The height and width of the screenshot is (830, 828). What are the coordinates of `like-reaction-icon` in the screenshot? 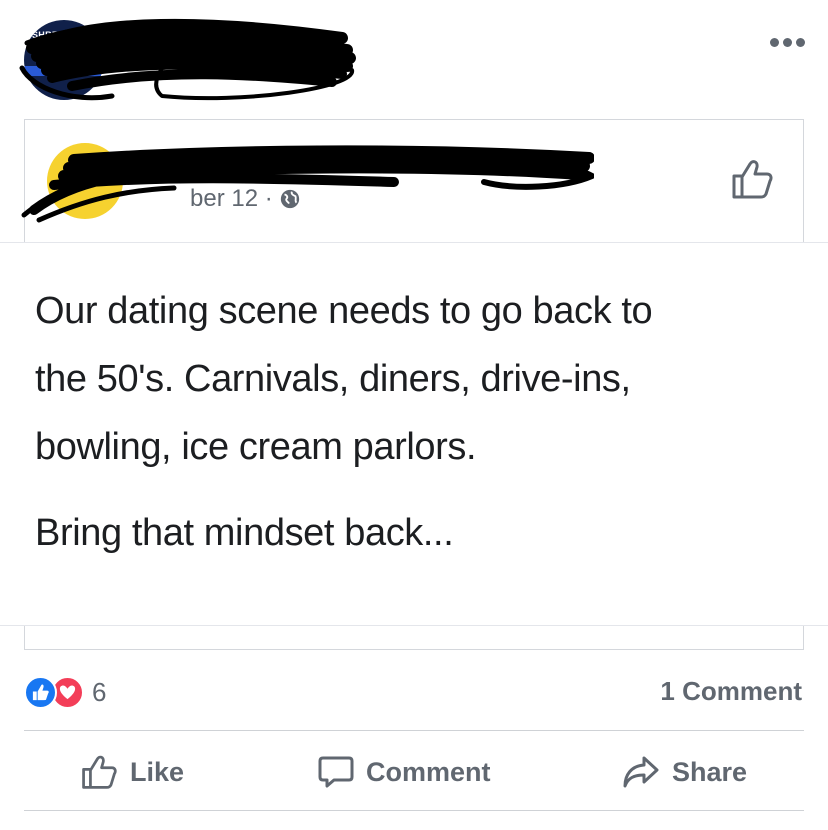 It's located at (40, 692).